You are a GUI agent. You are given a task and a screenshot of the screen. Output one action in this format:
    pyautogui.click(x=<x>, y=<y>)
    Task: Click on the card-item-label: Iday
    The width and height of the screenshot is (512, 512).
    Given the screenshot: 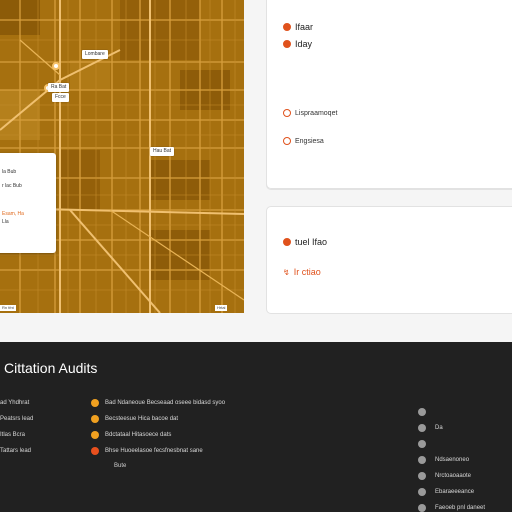 What is the action you would take?
    pyautogui.click(x=304, y=44)
    